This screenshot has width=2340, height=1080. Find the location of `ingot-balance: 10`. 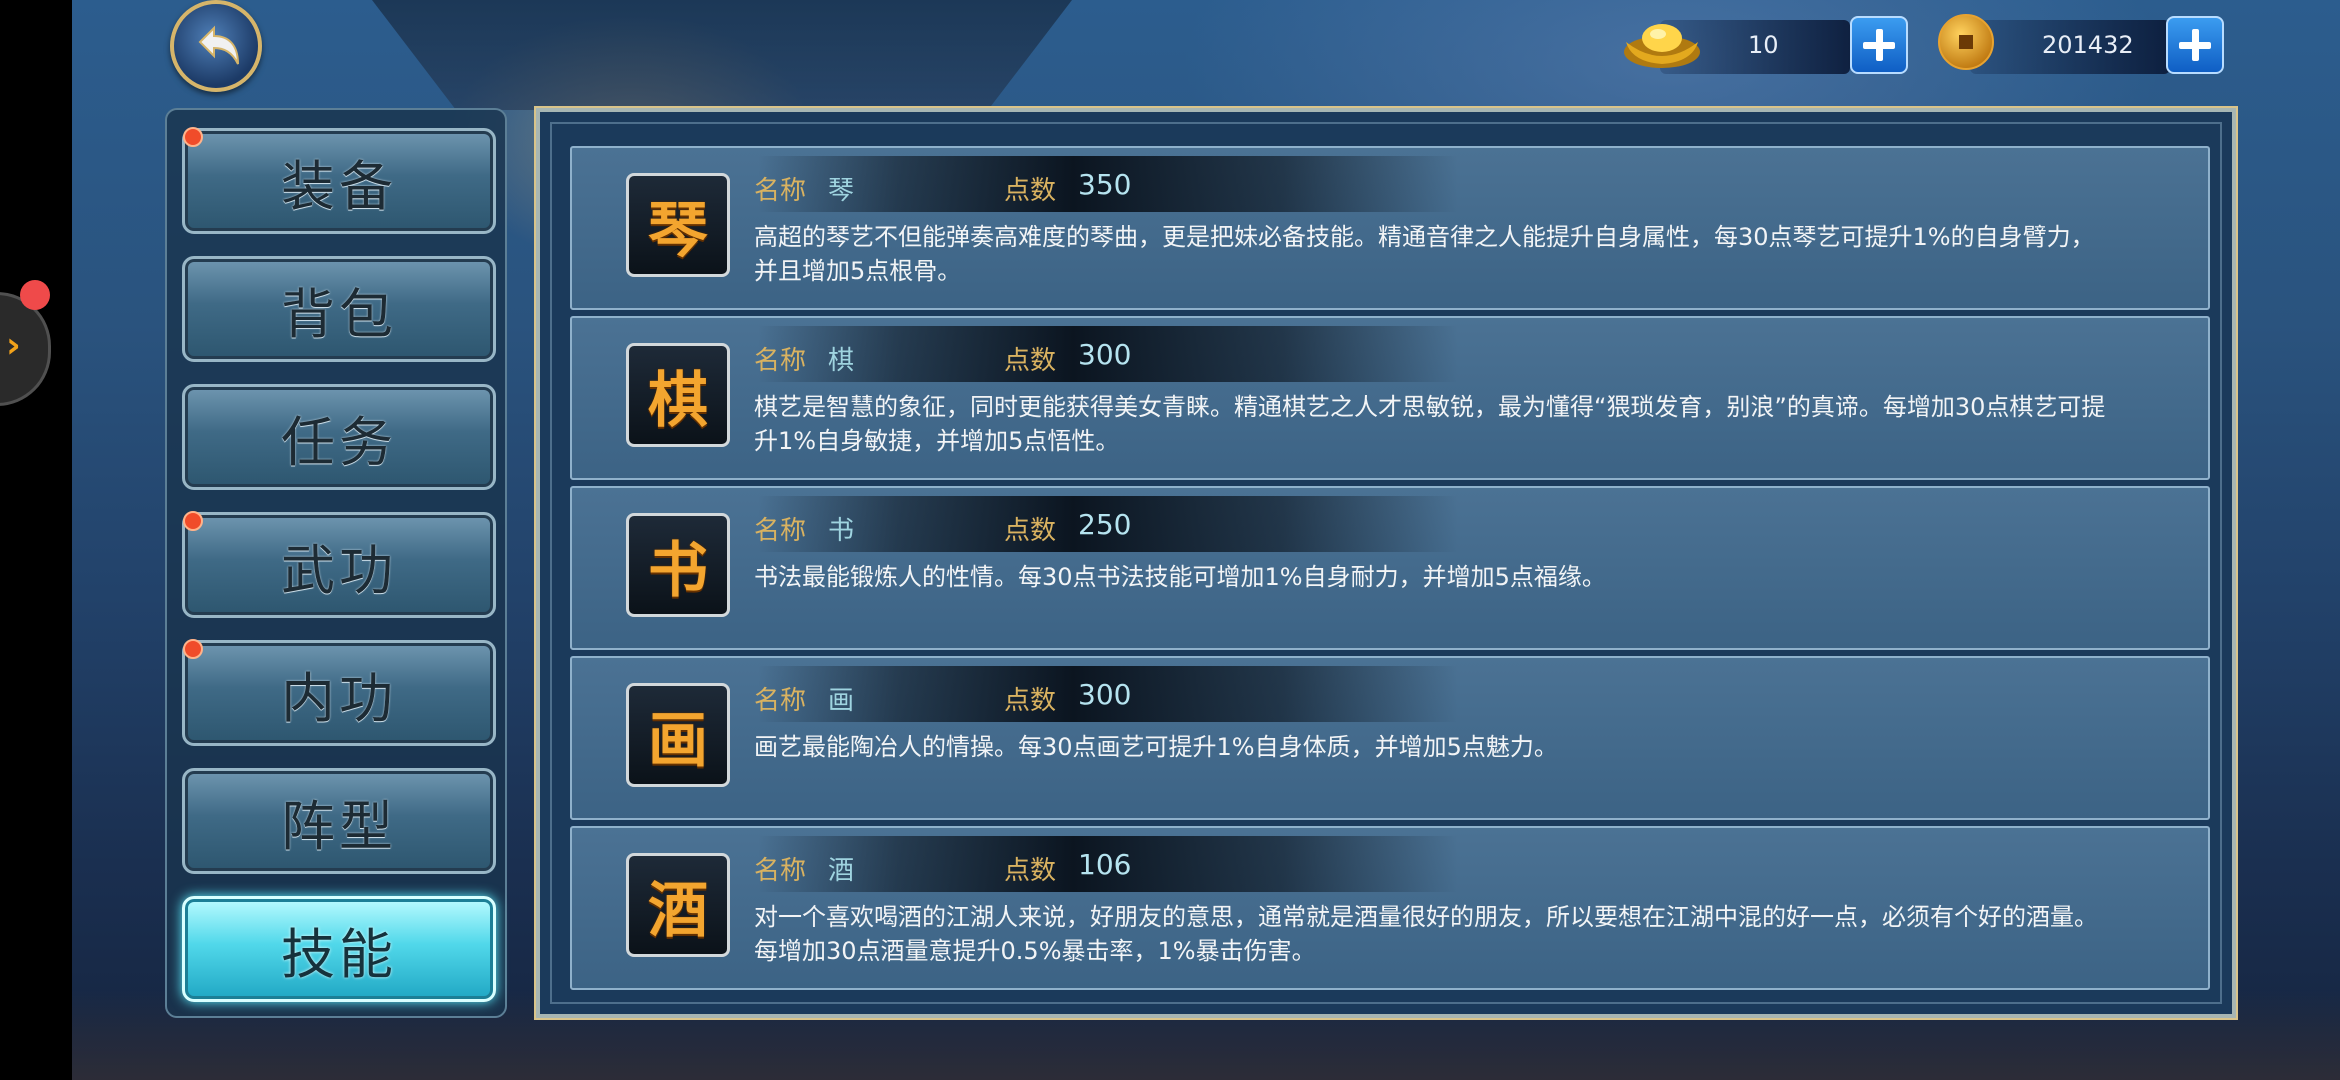

ingot-balance: 10 is located at coordinates (1763, 45).